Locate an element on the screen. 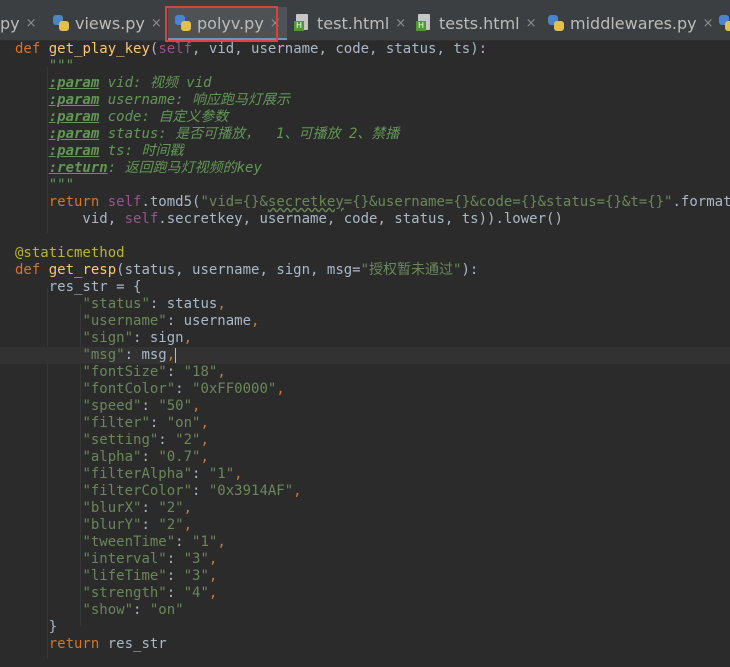  code-line: } is located at coordinates (53, 627).